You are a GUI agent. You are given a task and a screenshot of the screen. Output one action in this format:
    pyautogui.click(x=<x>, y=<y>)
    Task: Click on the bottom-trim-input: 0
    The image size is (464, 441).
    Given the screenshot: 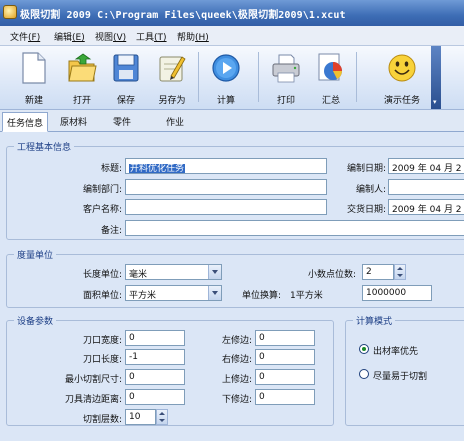 What is the action you would take?
    pyautogui.click(x=285, y=397)
    